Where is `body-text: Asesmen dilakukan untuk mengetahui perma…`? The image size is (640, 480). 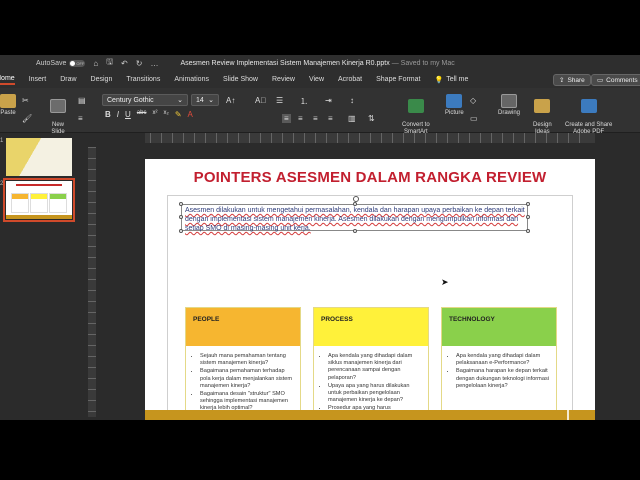 body-text: Asesmen dilakukan untuk mengetahui perma… is located at coordinates (355, 219).